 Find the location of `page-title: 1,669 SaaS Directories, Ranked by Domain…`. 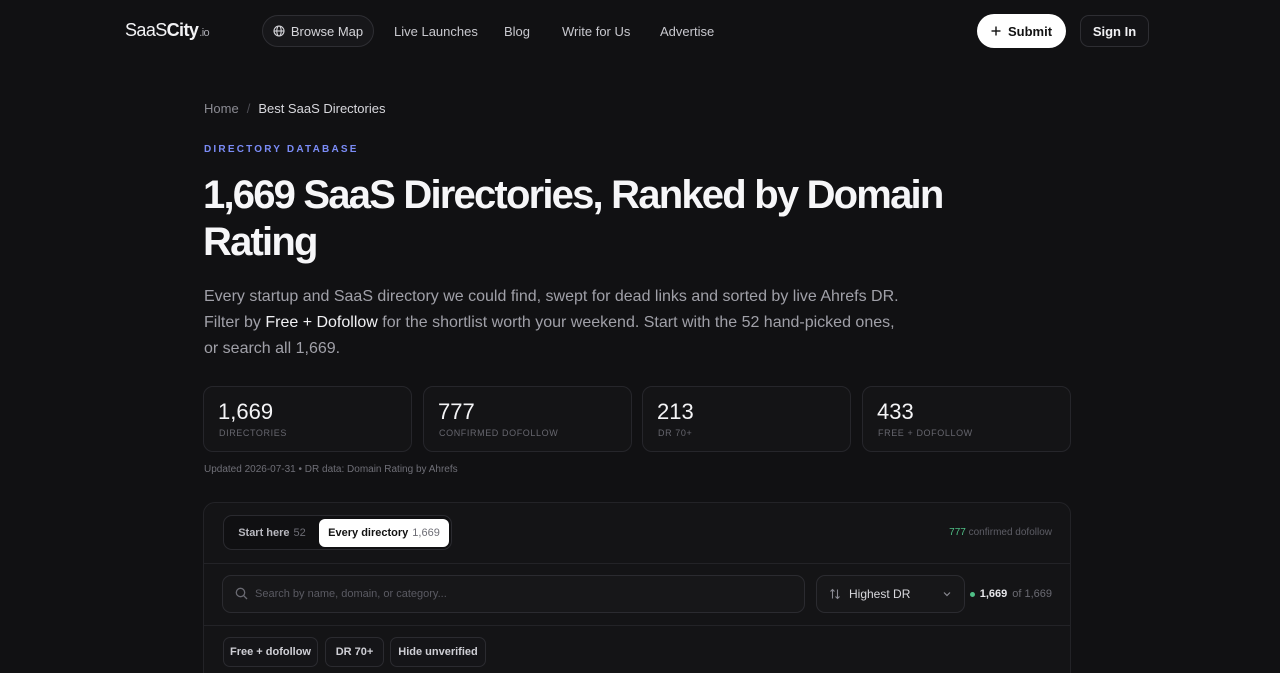

page-title: 1,669 SaaS Directories, Ranked by Domain… is located at coordinates (573, 218).